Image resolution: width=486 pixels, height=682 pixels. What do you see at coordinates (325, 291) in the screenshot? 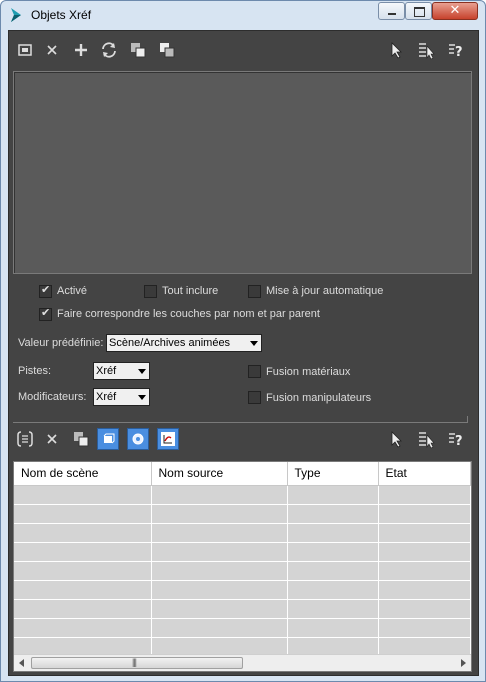
I see `auto-update-label: Mise à jour automatique` at bounding box center [325, 291].